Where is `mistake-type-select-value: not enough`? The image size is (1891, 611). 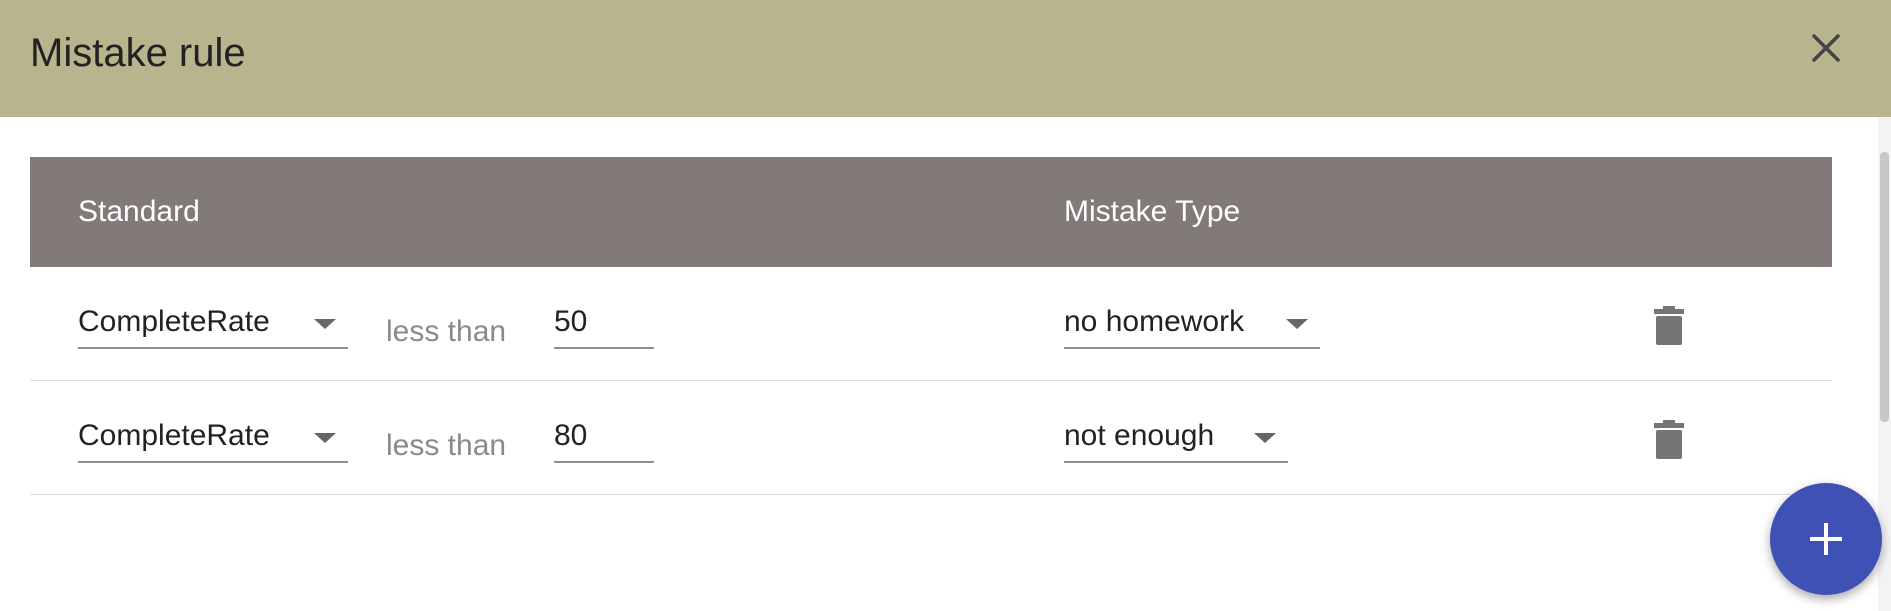 mistake-type-select-value: not enough is located at coordinates (1139, 435).